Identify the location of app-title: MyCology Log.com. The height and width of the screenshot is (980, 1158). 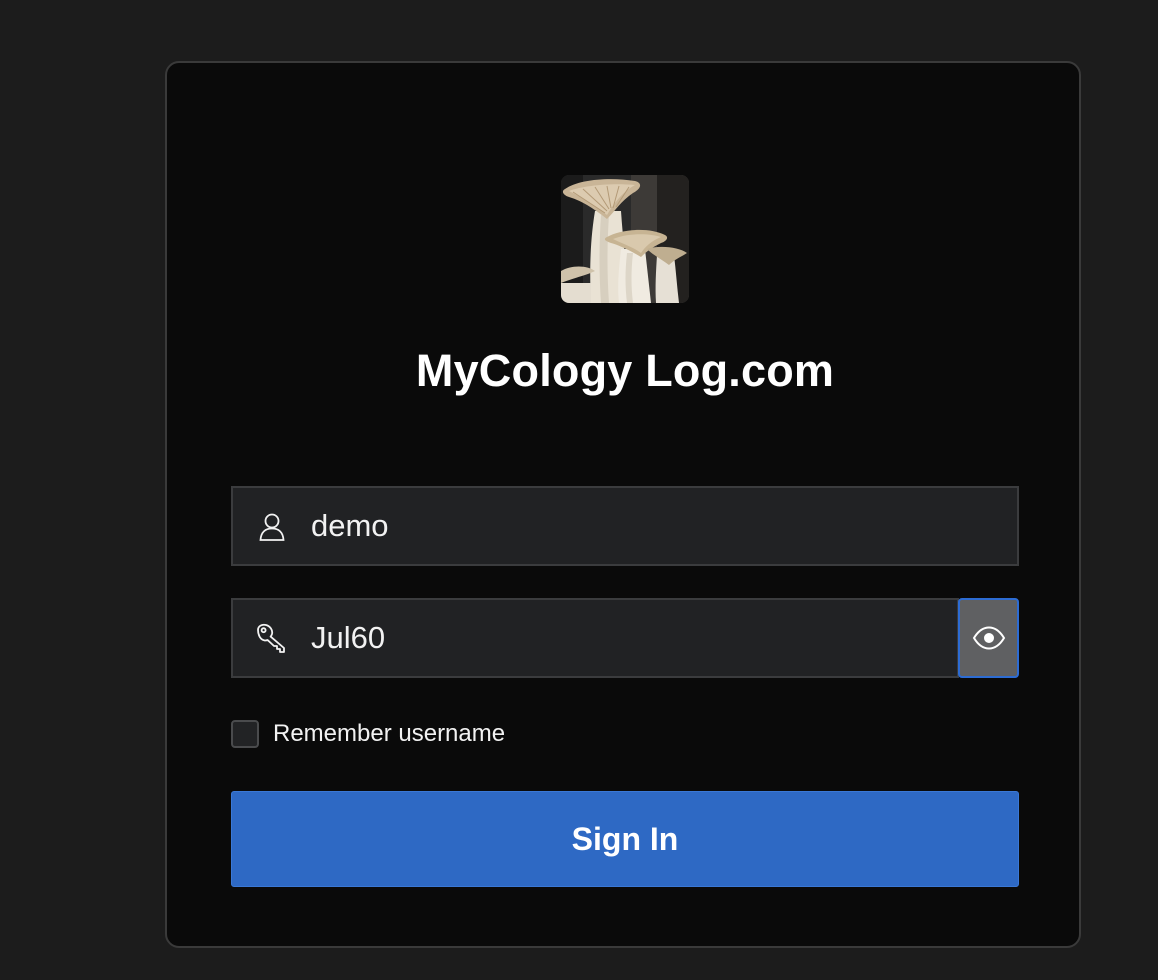
(625, 370).